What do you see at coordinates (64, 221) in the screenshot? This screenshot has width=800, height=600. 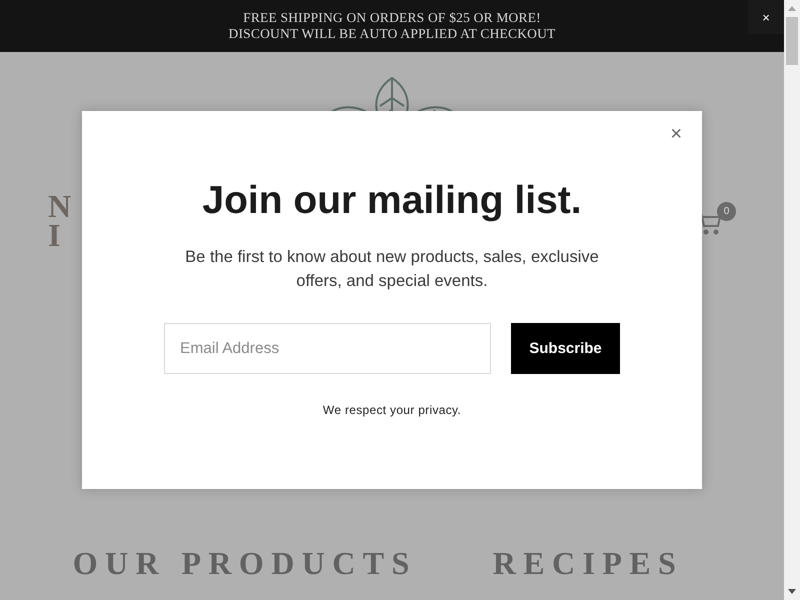 I see `brand-name: N I` at bounding box center [64, 221].